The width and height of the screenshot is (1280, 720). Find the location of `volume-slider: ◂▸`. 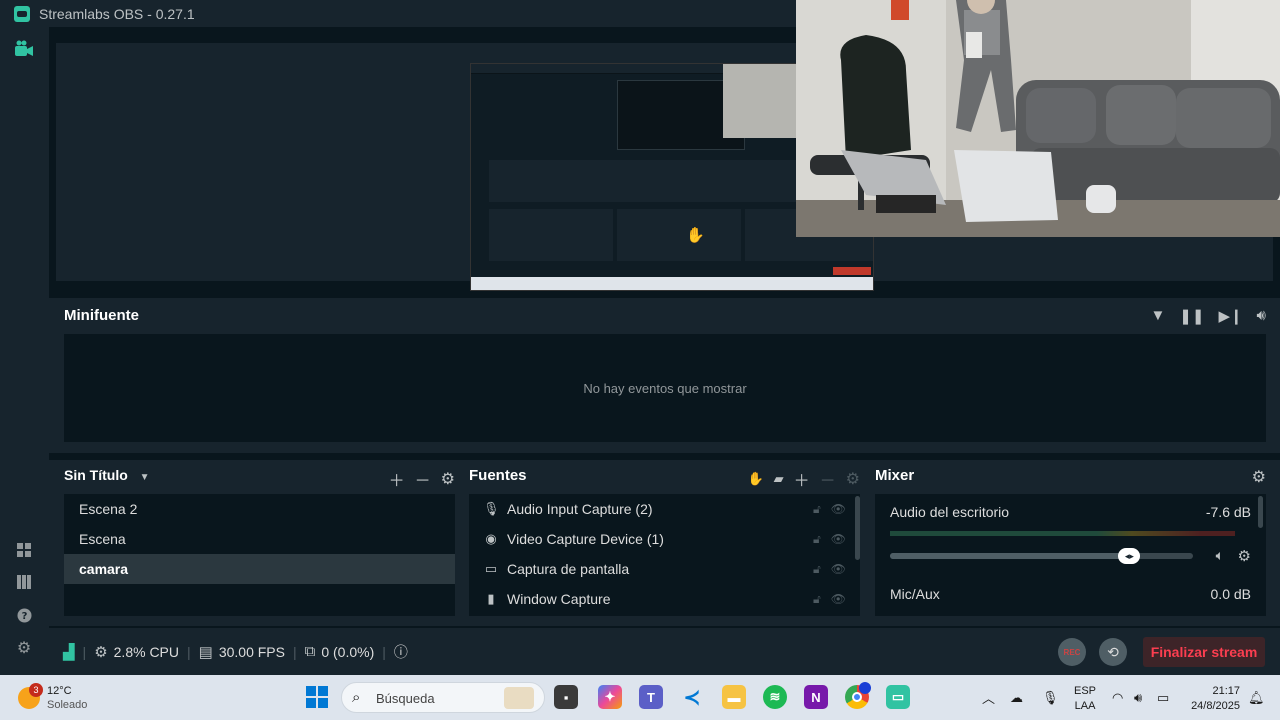

volume-slider: ◂▸ is located at coordinates (1041, 556).